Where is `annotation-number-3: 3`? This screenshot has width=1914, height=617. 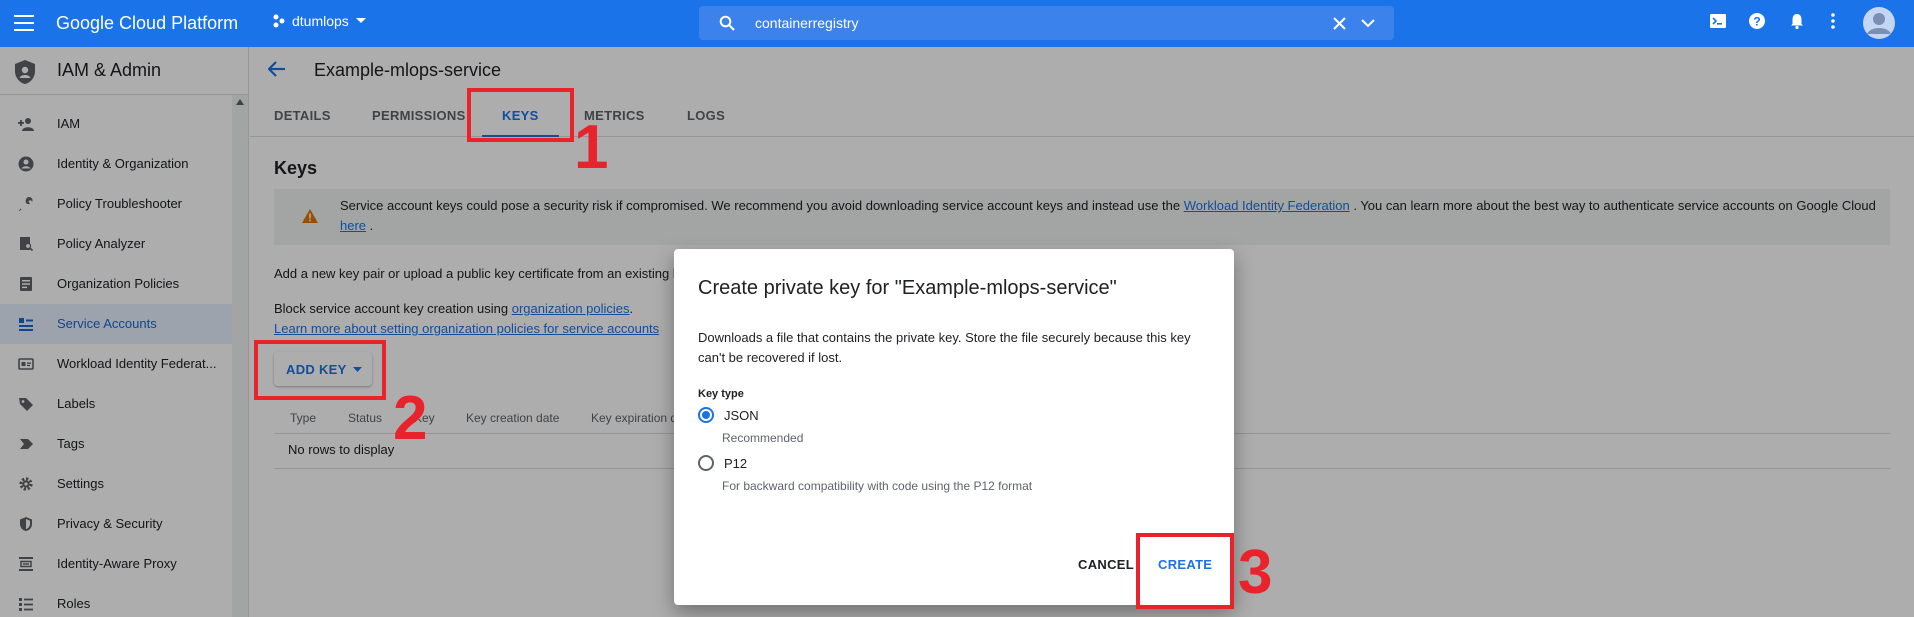
annotation-number-3: 3 is located at coordinates (1255, 572).